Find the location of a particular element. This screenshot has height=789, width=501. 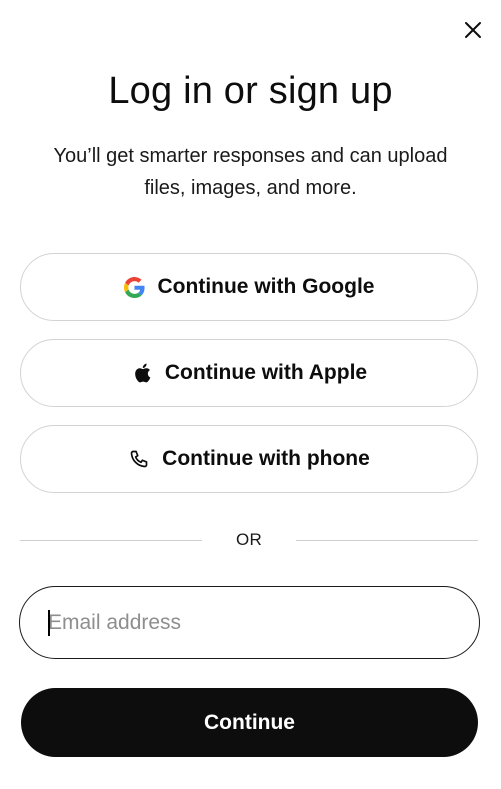

or-label: OR is located at coordinates (249, 539).